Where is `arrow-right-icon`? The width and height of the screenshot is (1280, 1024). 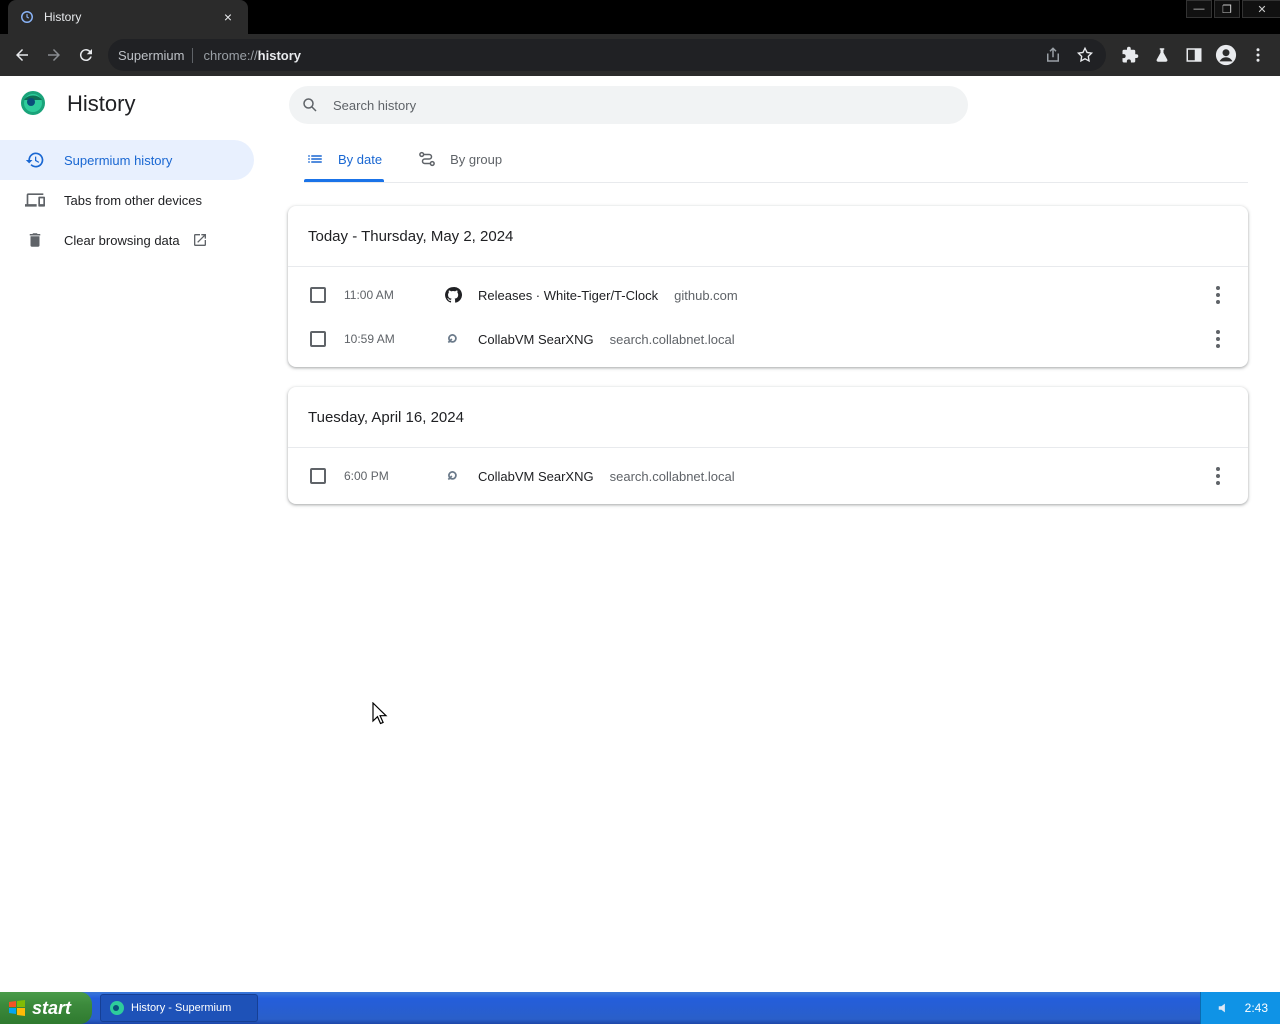 arrow-right-icon is located at coordinates (54, 55).